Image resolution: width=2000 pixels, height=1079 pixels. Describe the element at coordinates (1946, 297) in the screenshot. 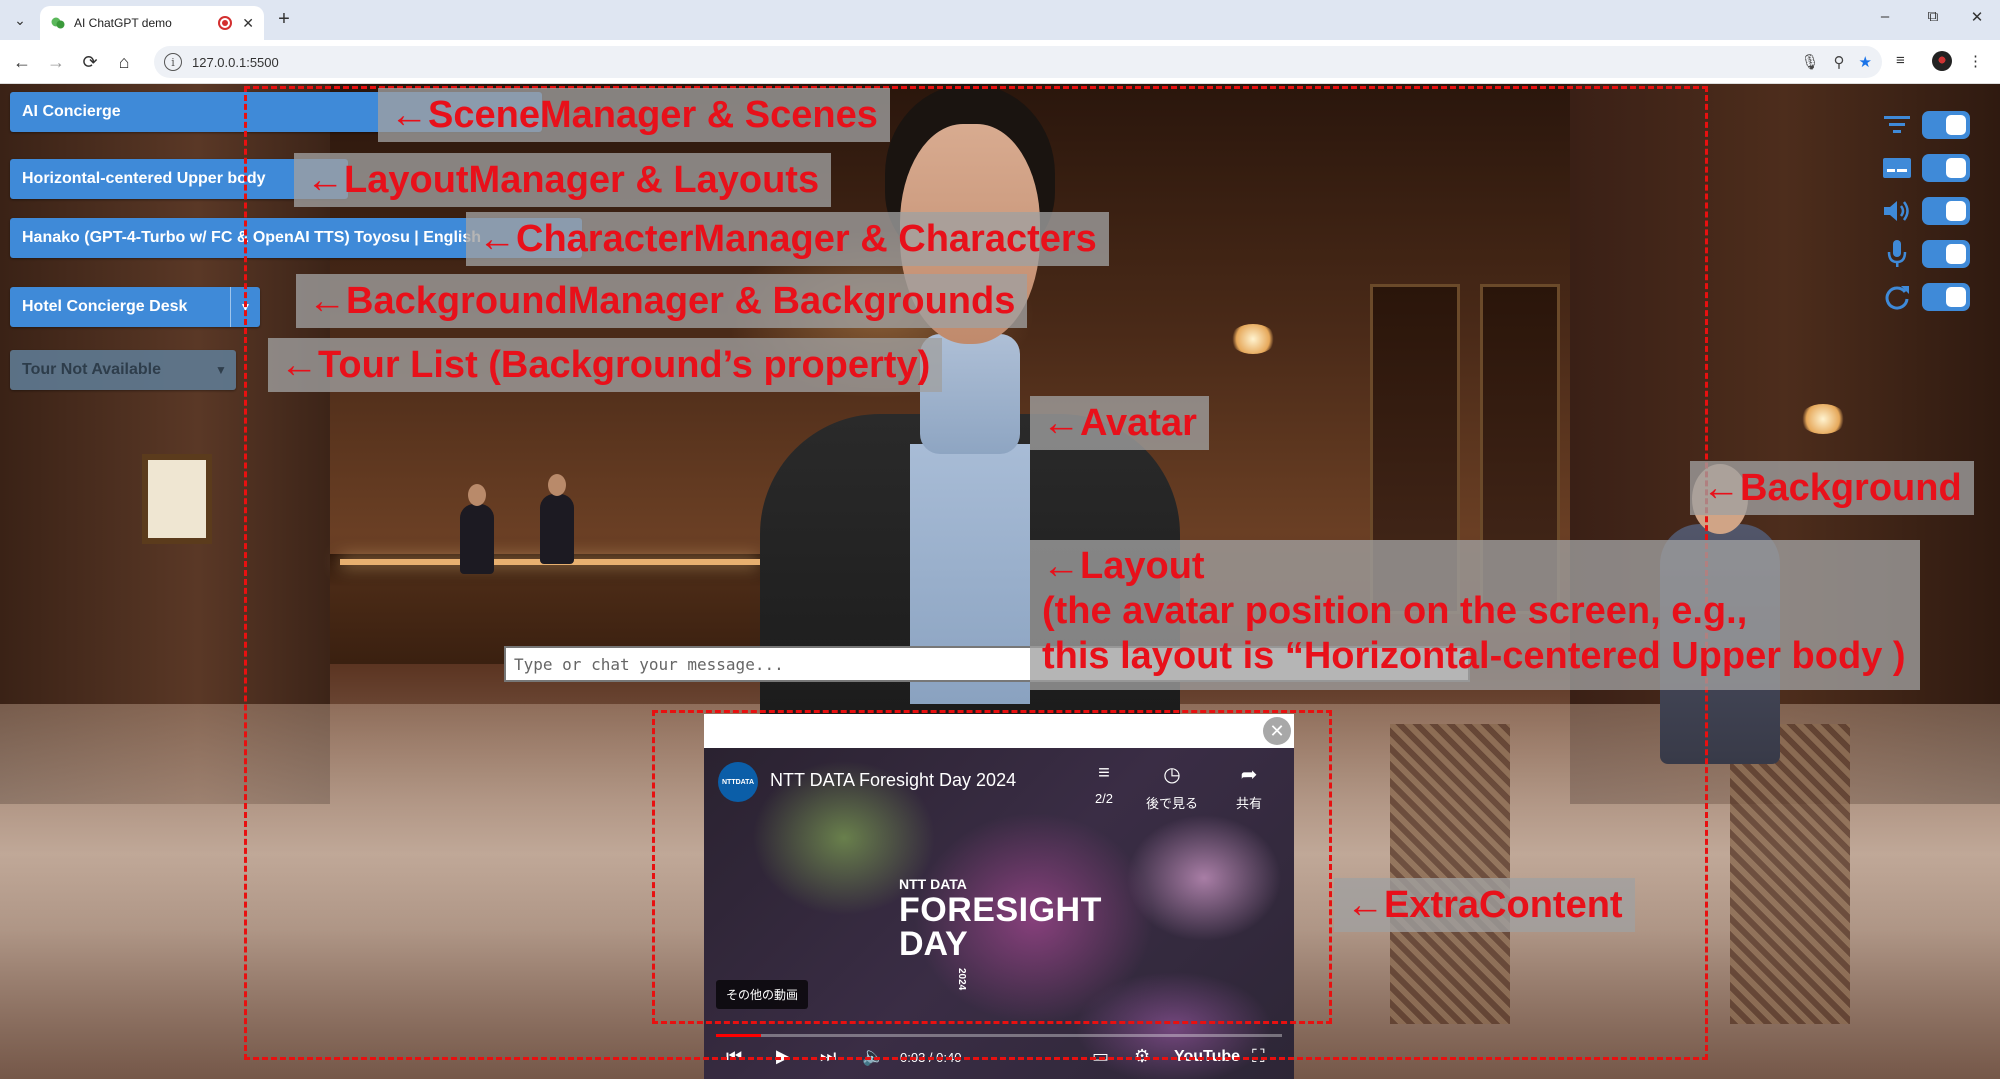

I see `refresh-toggle` at that location.